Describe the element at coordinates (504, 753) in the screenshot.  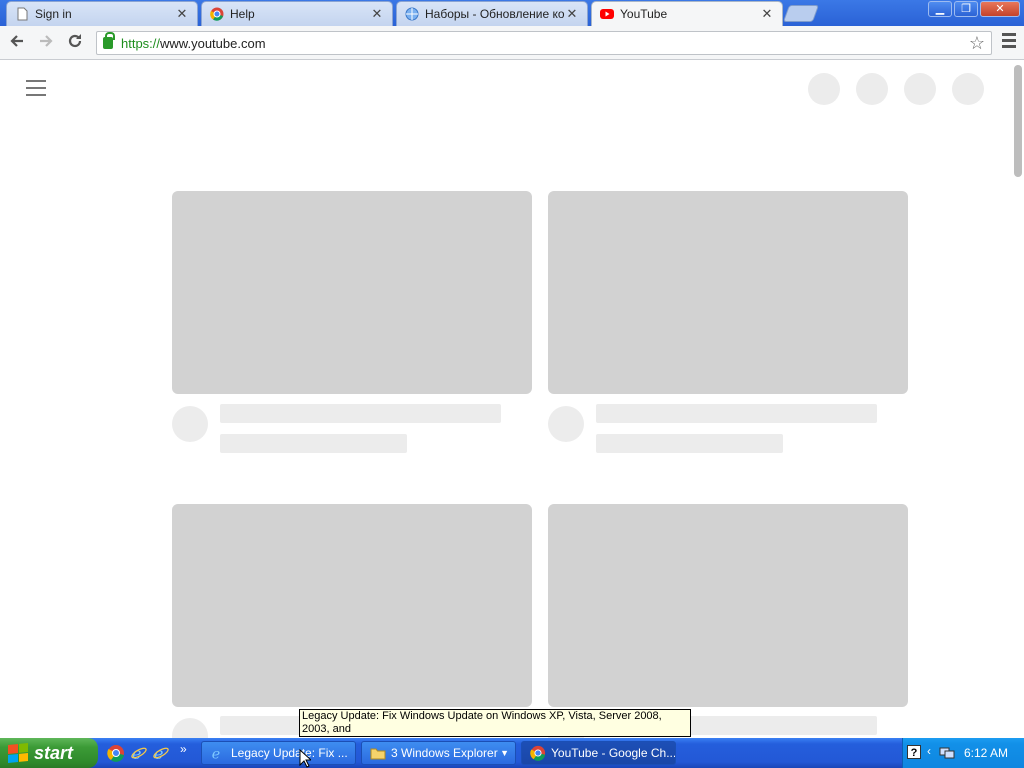
I see `group-dropdown-icon: ▼` at that location.